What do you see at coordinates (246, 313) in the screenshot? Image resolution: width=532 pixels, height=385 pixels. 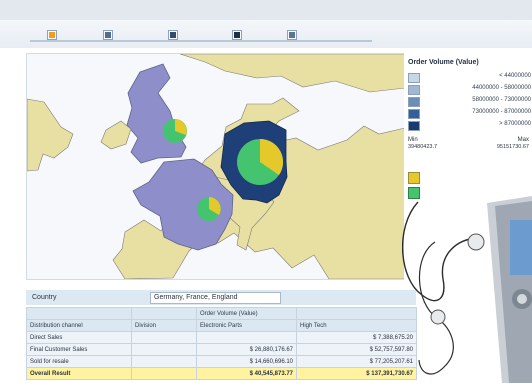 I see `table-header-cell: Order Volume (Value)` at bounding box center [246, 313].